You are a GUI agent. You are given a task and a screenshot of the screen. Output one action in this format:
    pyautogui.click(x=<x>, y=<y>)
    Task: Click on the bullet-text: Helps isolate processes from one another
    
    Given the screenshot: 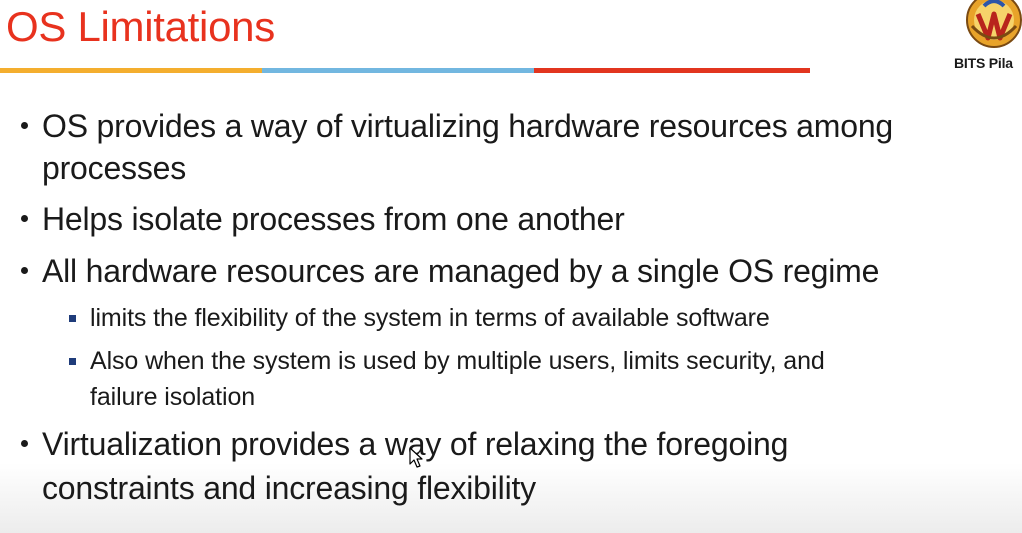 What is the action you would take?
    pyautogui.click(x=333, y=219)
    